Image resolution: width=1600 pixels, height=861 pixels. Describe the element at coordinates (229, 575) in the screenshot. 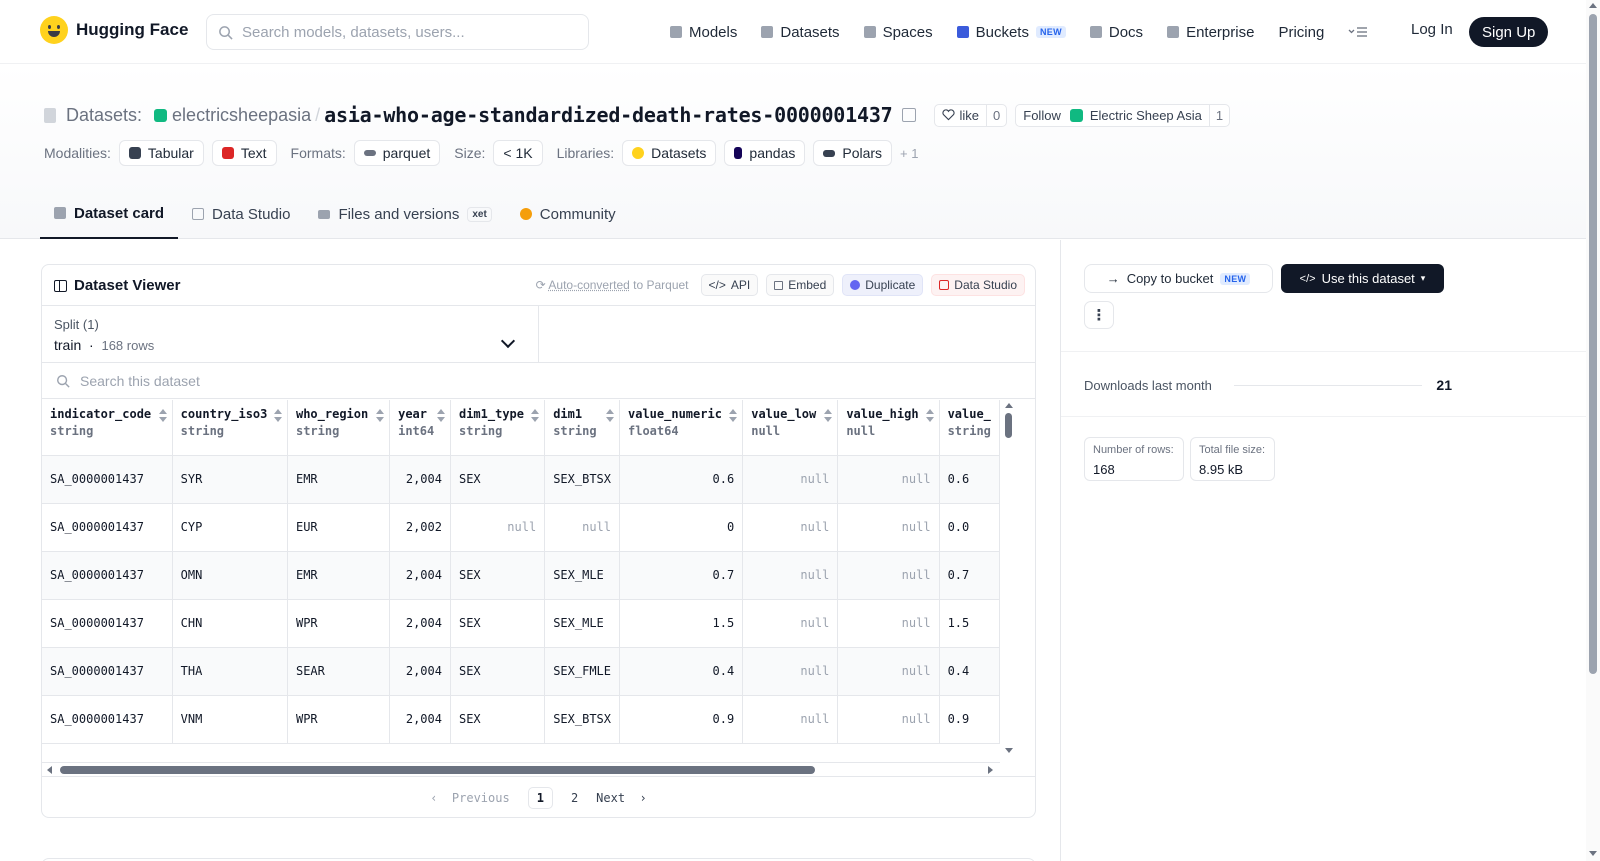

I see `table-cell: OMN` at that location.